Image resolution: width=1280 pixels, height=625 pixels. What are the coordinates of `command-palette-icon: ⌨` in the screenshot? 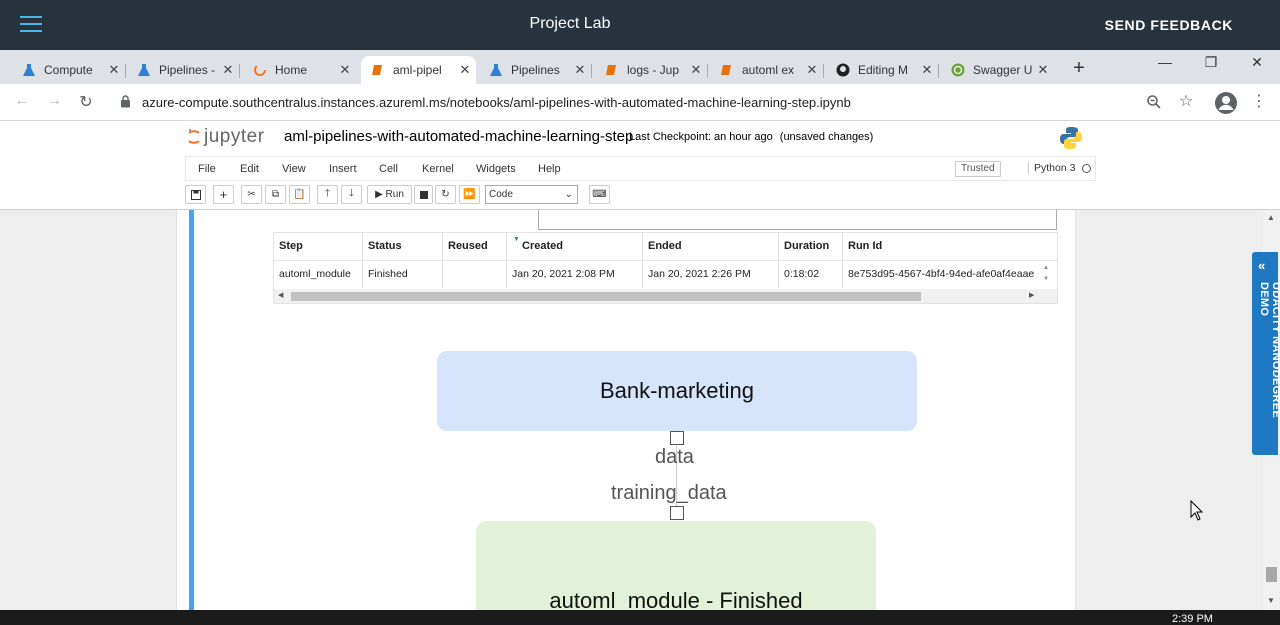 It's located at (599, 194).